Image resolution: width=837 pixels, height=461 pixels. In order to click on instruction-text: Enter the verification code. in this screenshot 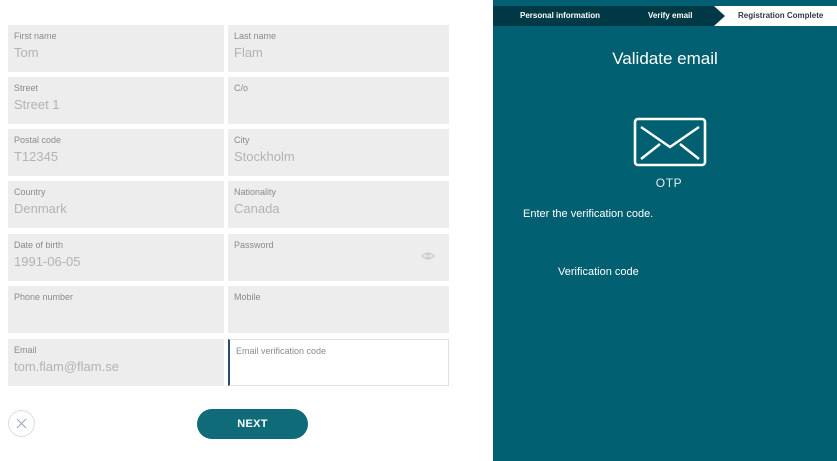, I will do `click(588, 214)`.